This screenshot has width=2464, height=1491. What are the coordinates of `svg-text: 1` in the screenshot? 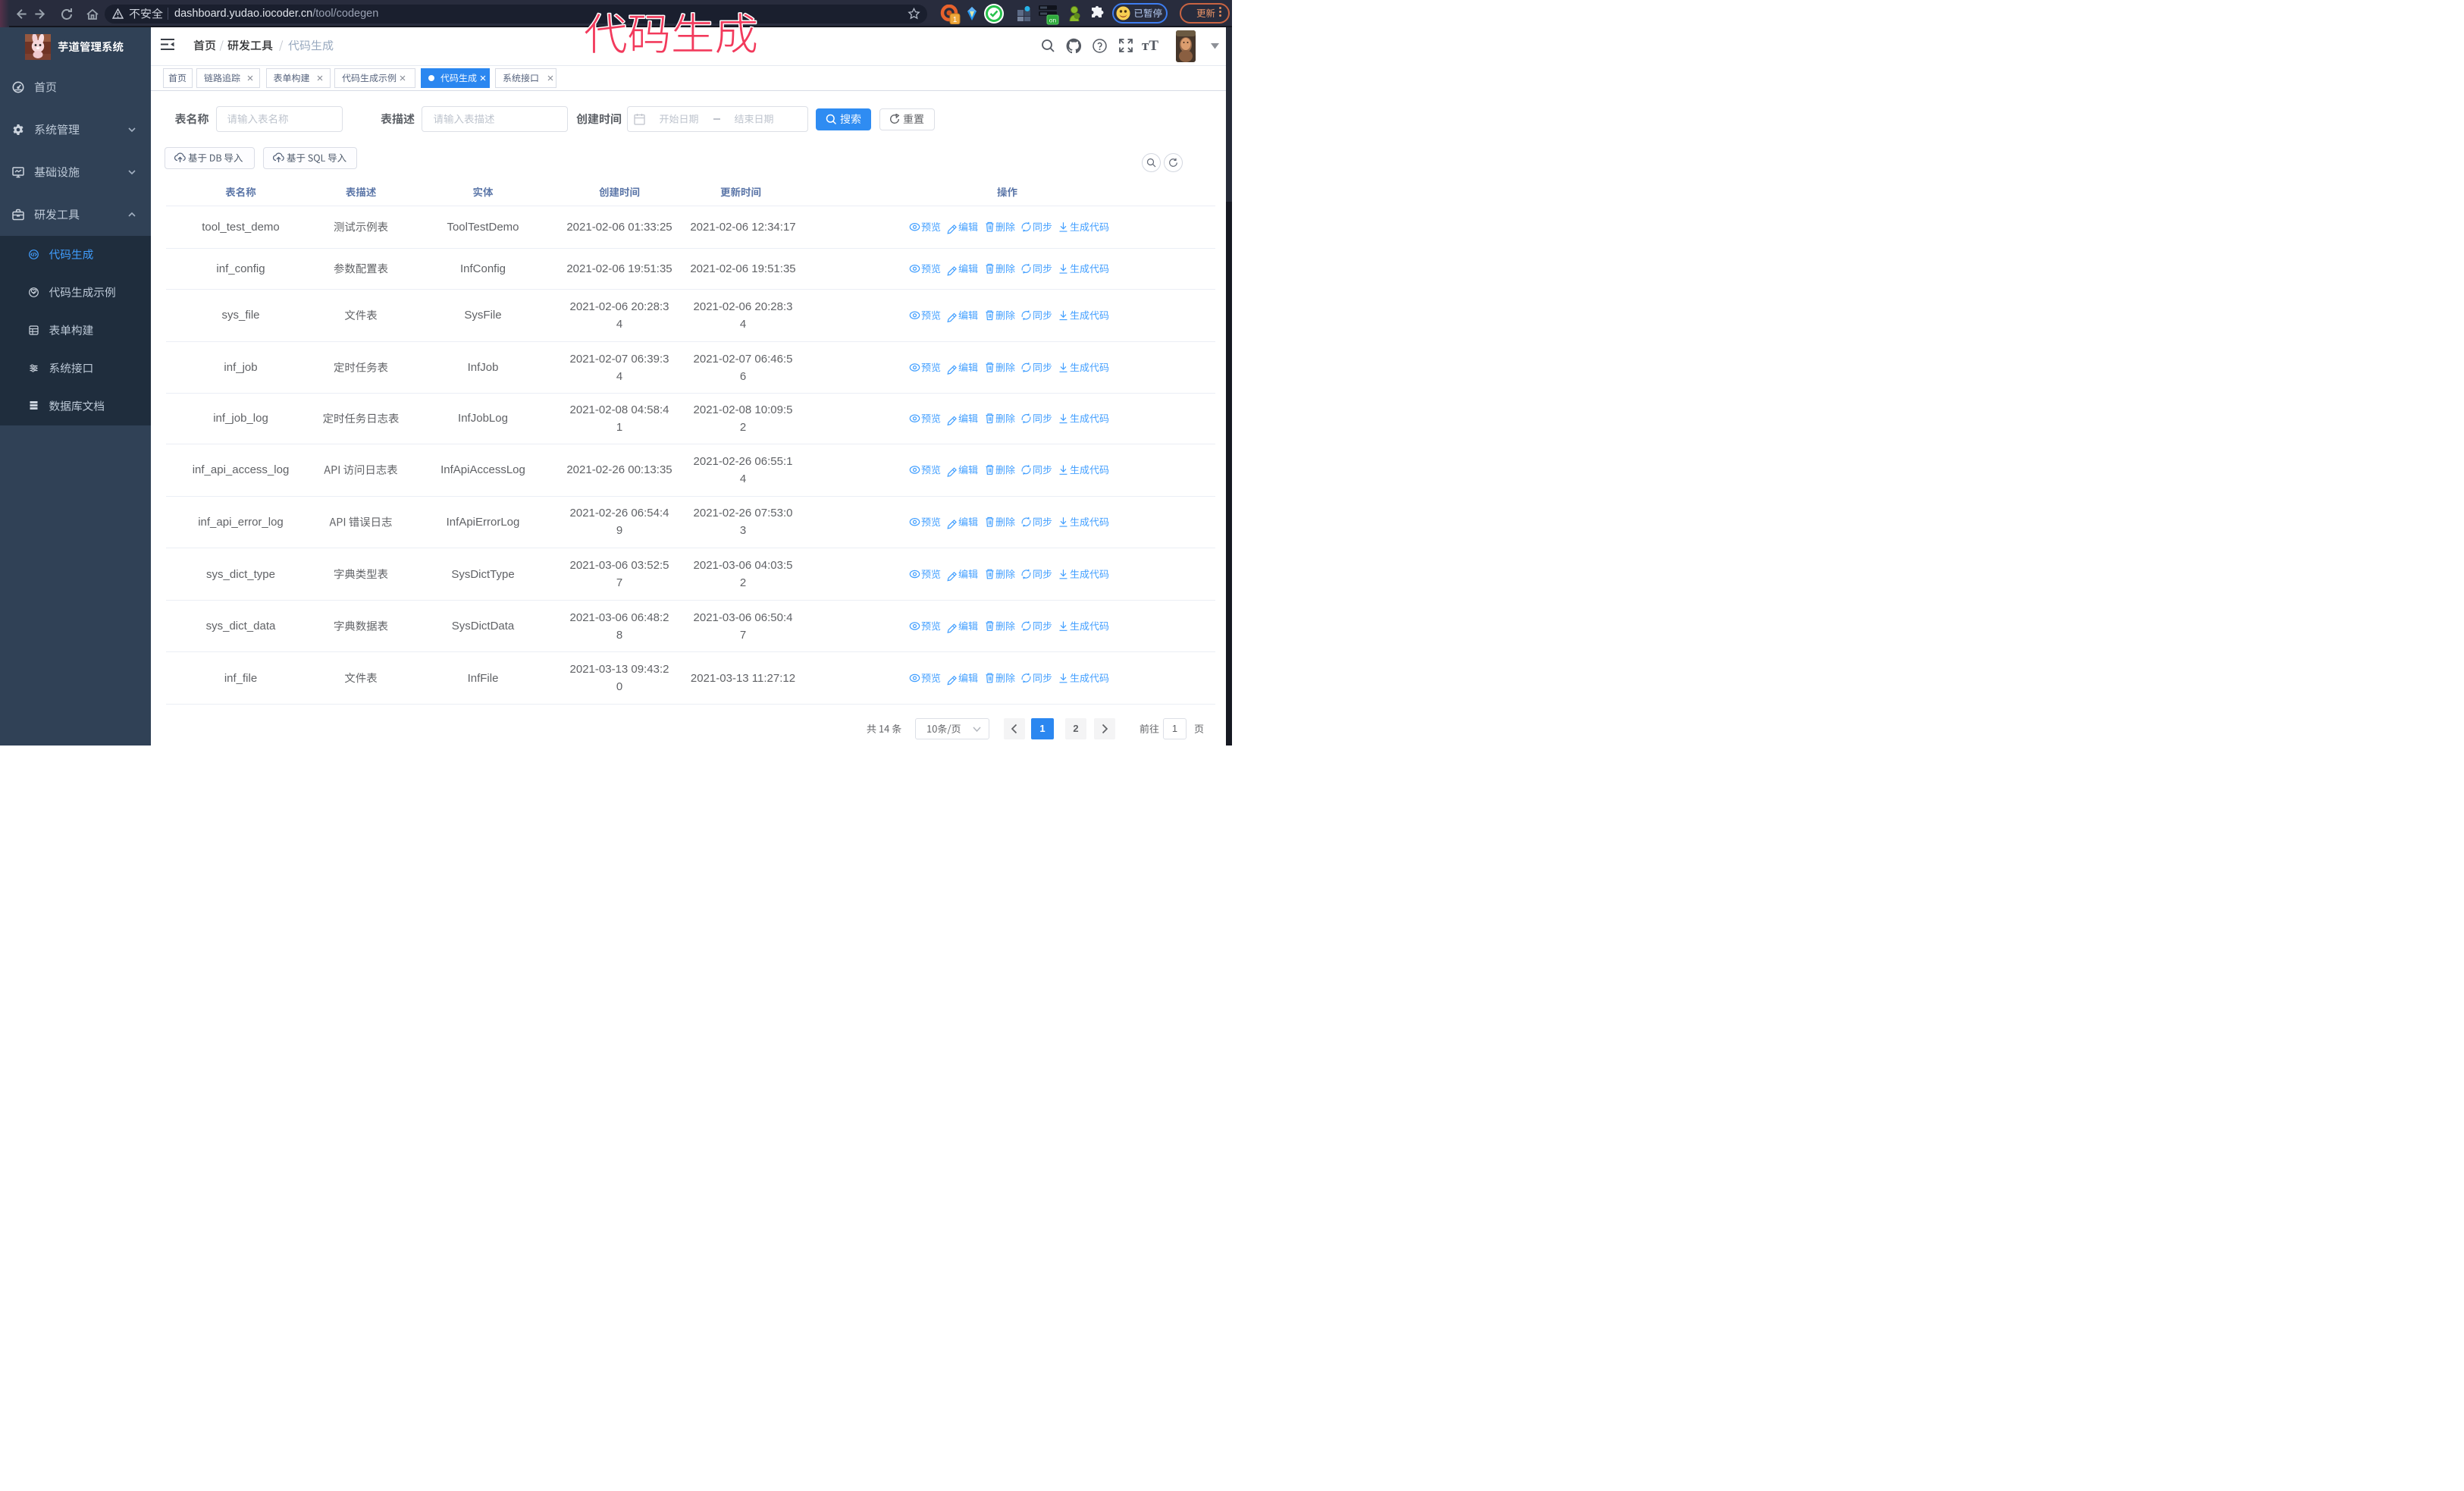 It's located at (956, 20).